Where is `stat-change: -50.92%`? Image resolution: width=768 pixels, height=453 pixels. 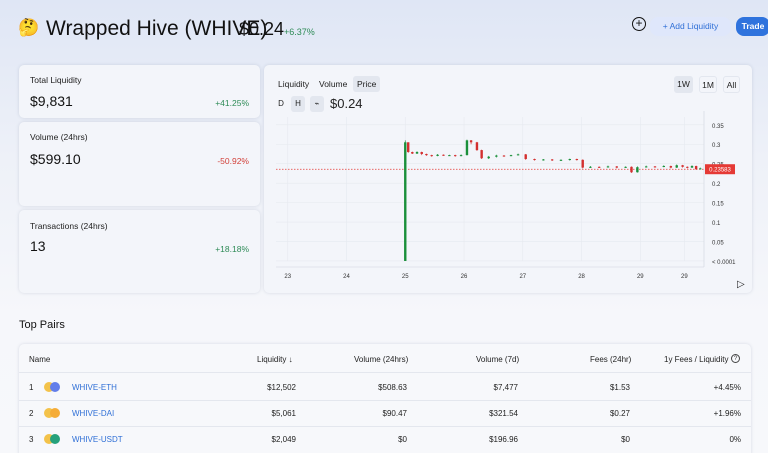
stat-change: -50.92% is located at coordinates (233, 161).